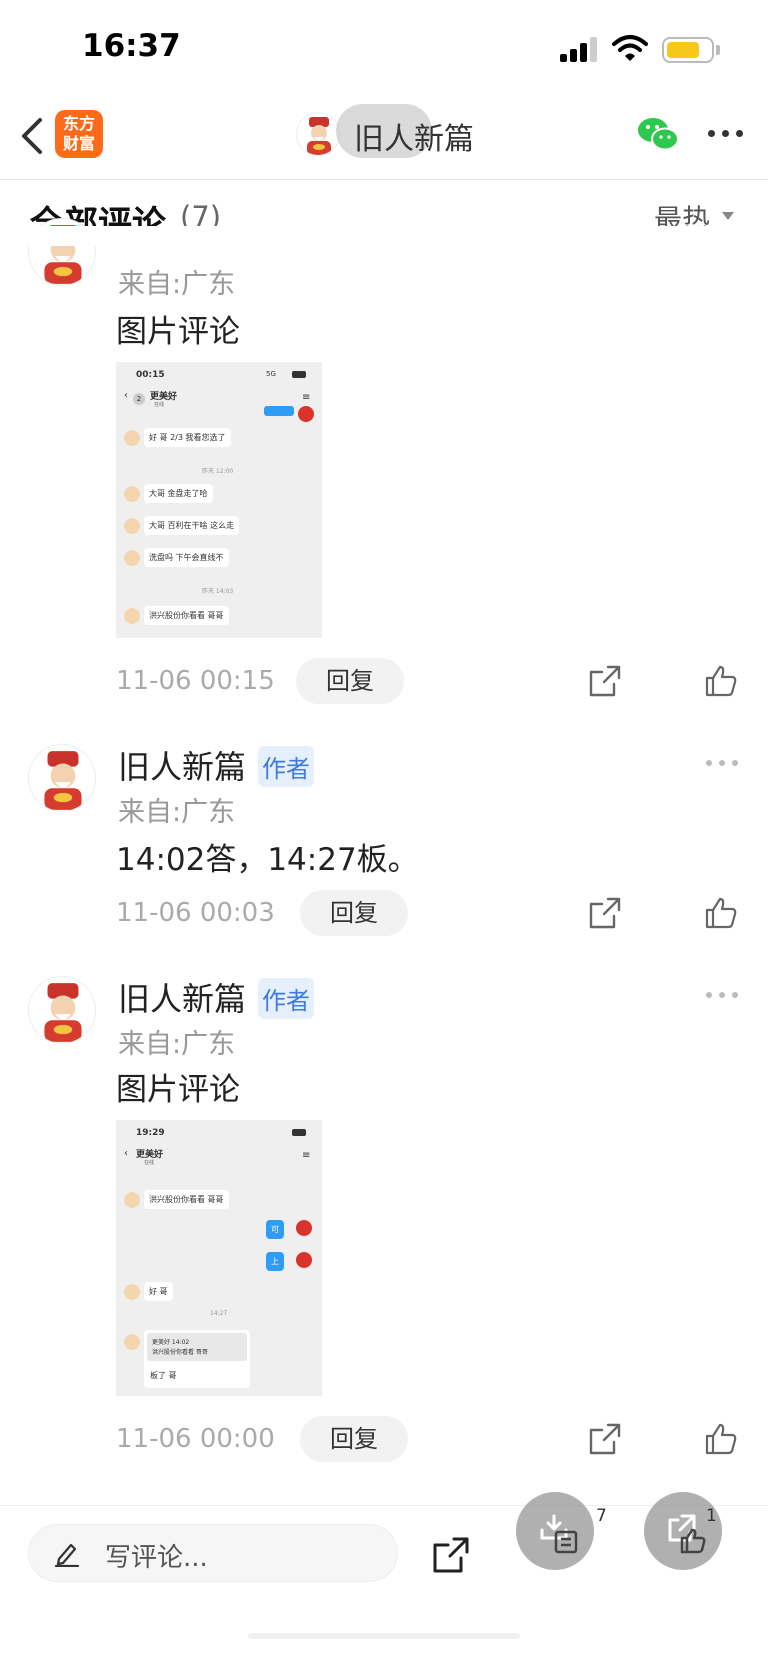 The height and width of the screenshot is (1663, 768). Describe the element at coordinates (218, 591) in the screenshot. I see `image-timestamp: 昨天 14:03` at that location.